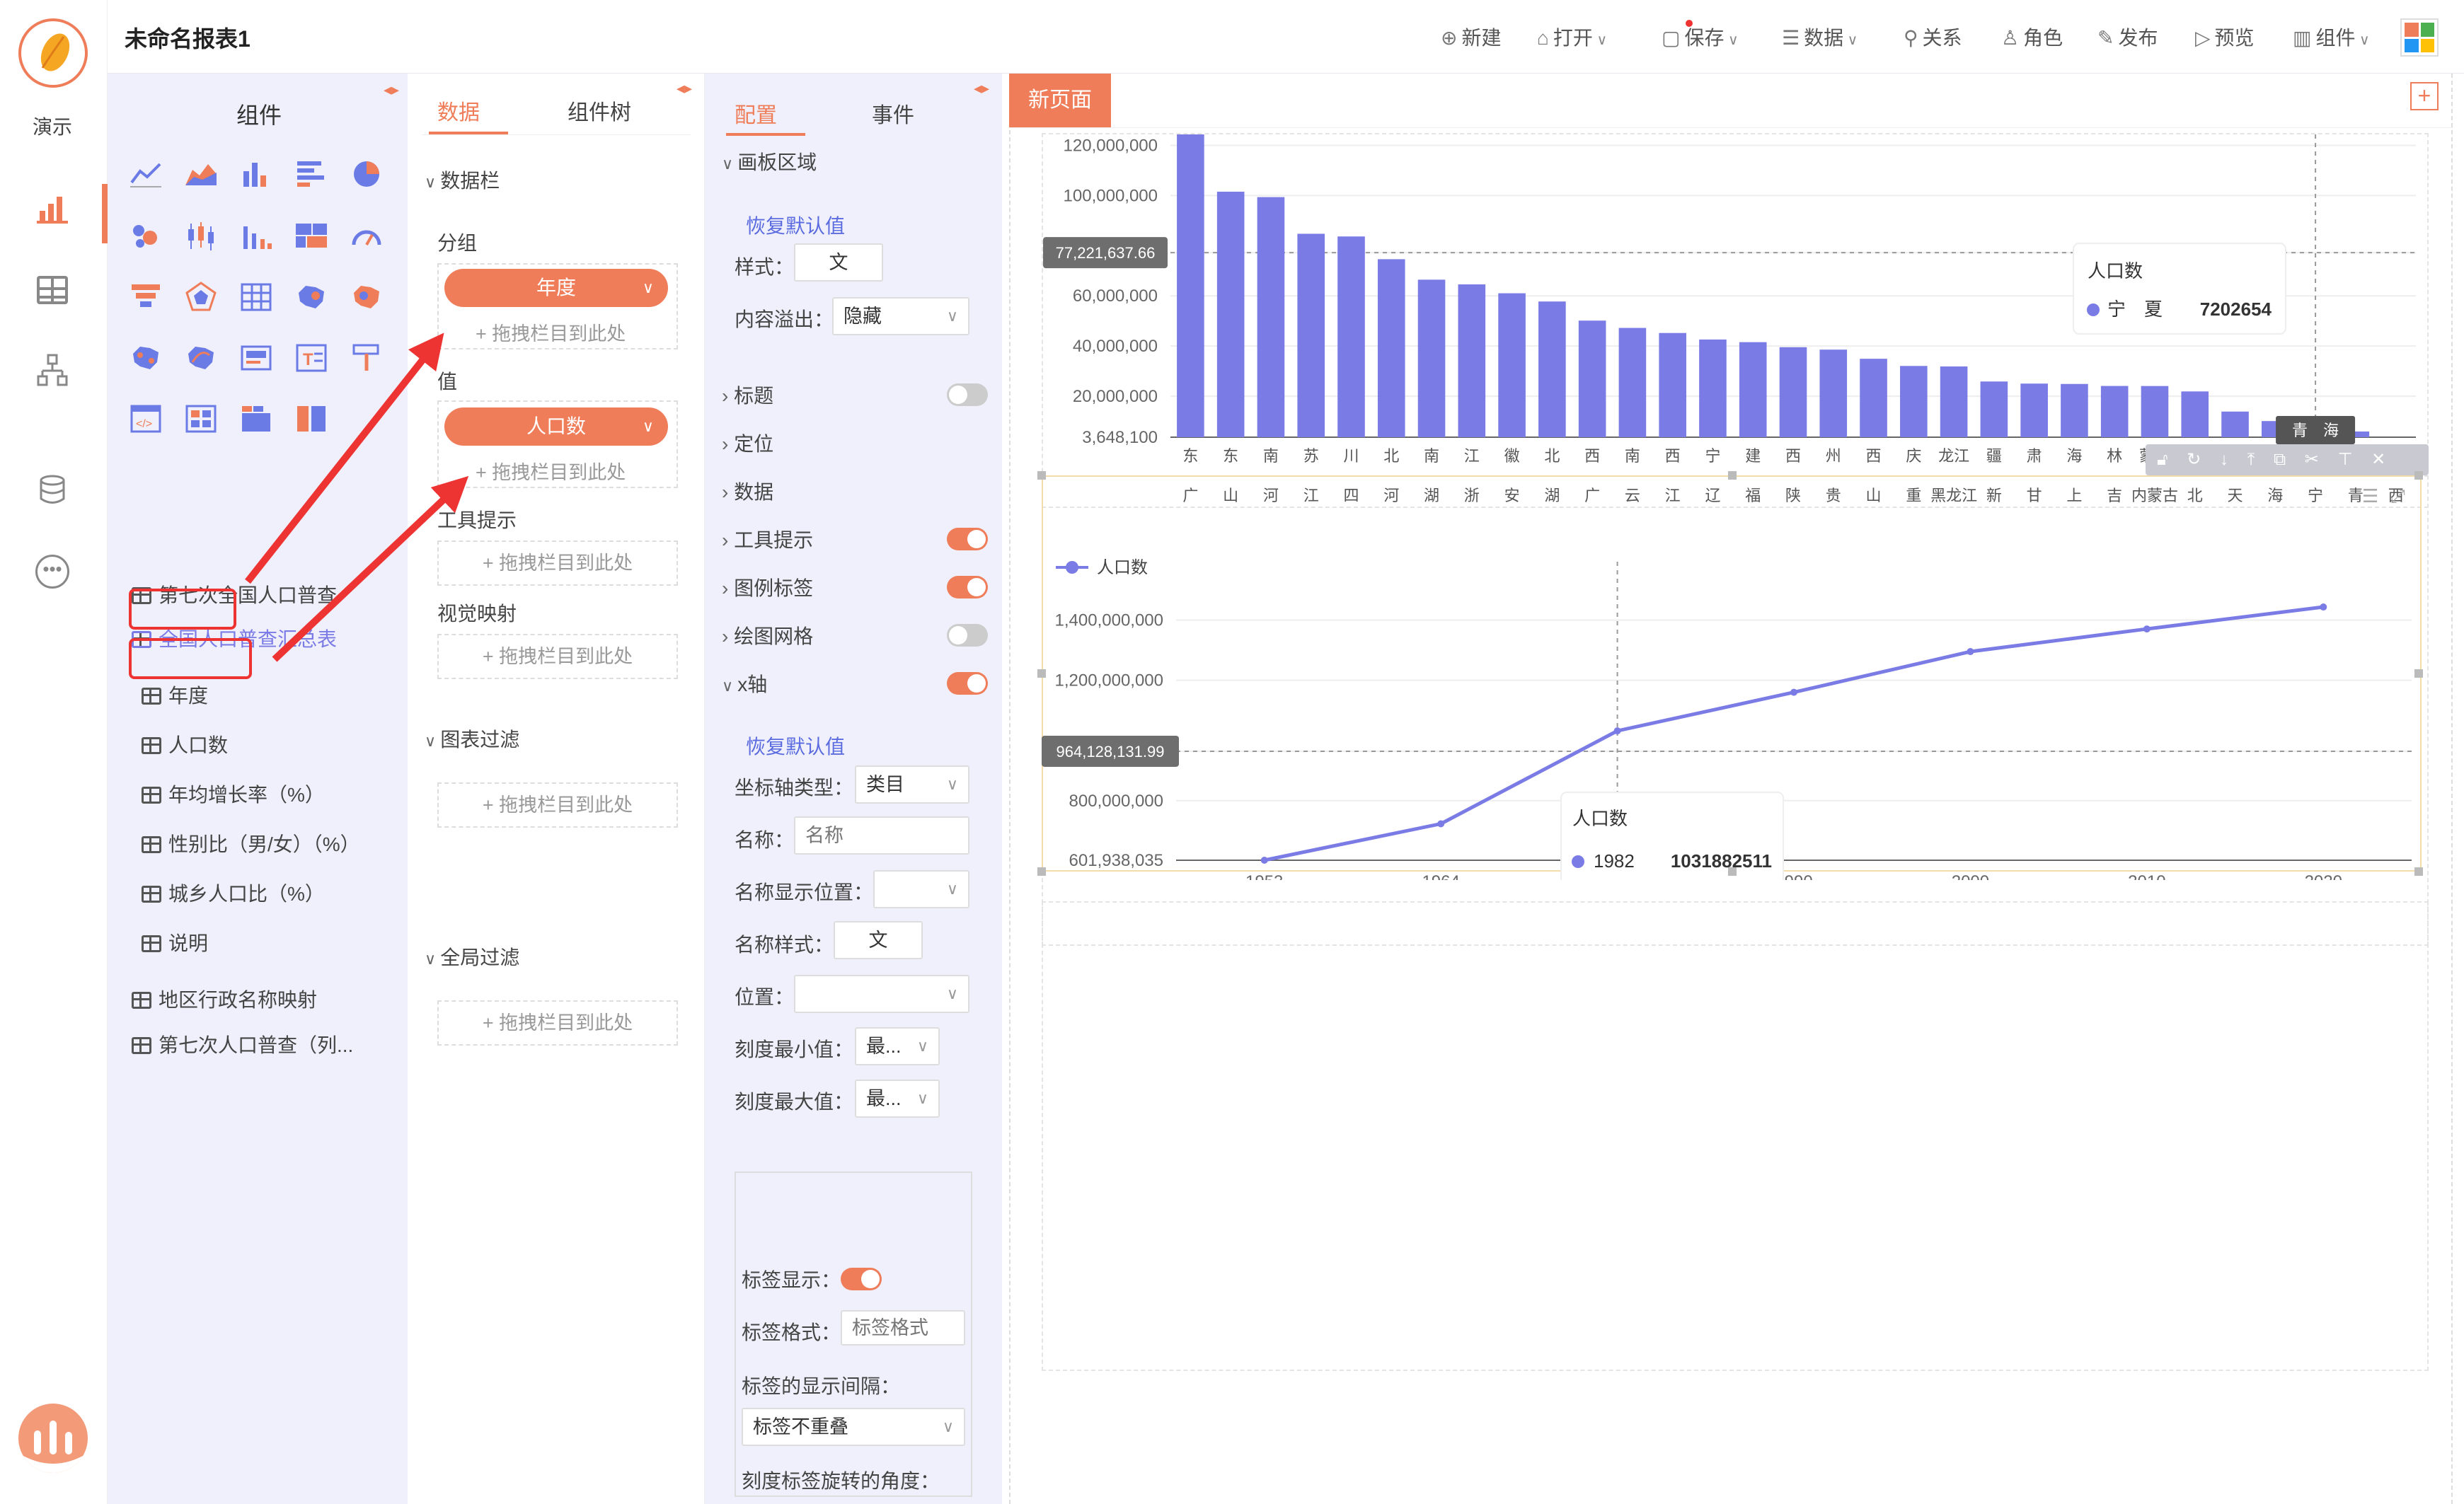 This screenshot has width=2464, height=1504. I want to click on datasource-icon: ☰, so click(2370, 496).